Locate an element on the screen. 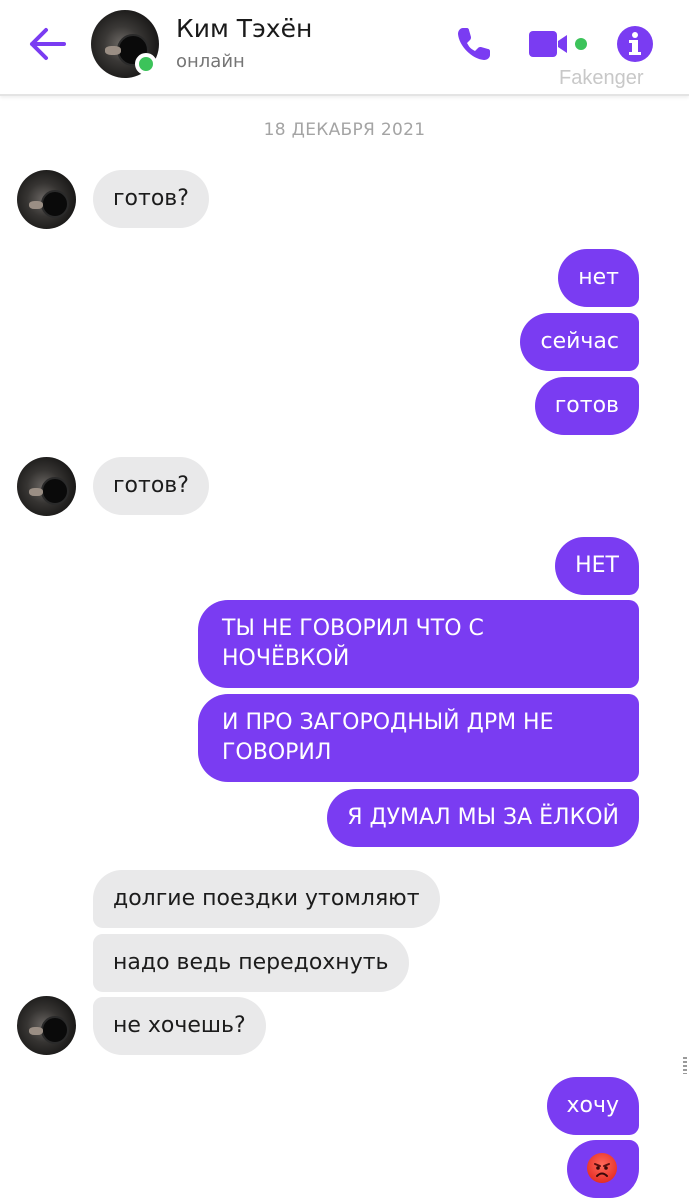  online-indicator is located at coordinates (146, 64).